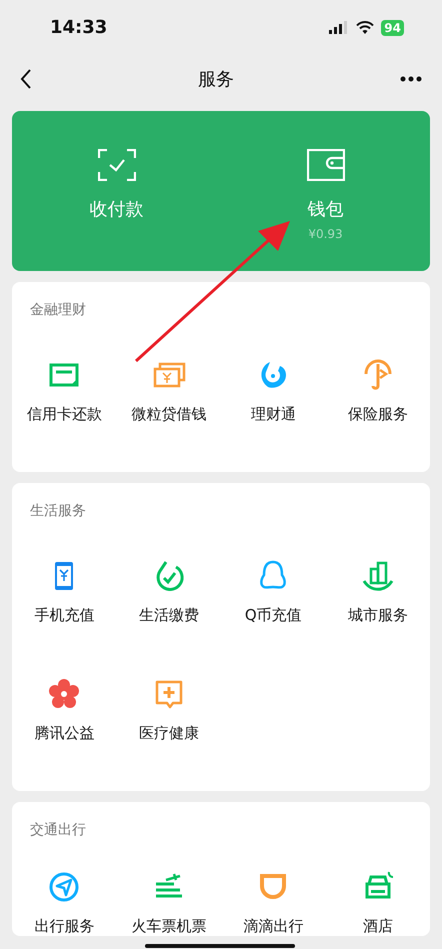 The image size is (442, 949). Describe the element at coordinates (378, 414) in the screenshot. I see `service-label: 保险服务` at that location.